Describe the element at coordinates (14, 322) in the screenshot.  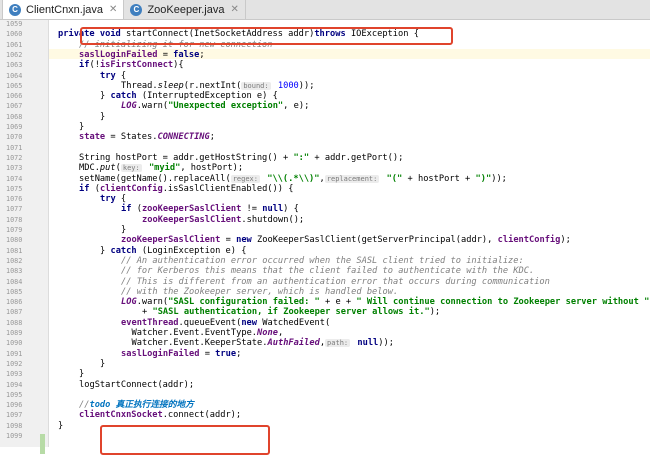
I see `line-number: 1088` at that location.